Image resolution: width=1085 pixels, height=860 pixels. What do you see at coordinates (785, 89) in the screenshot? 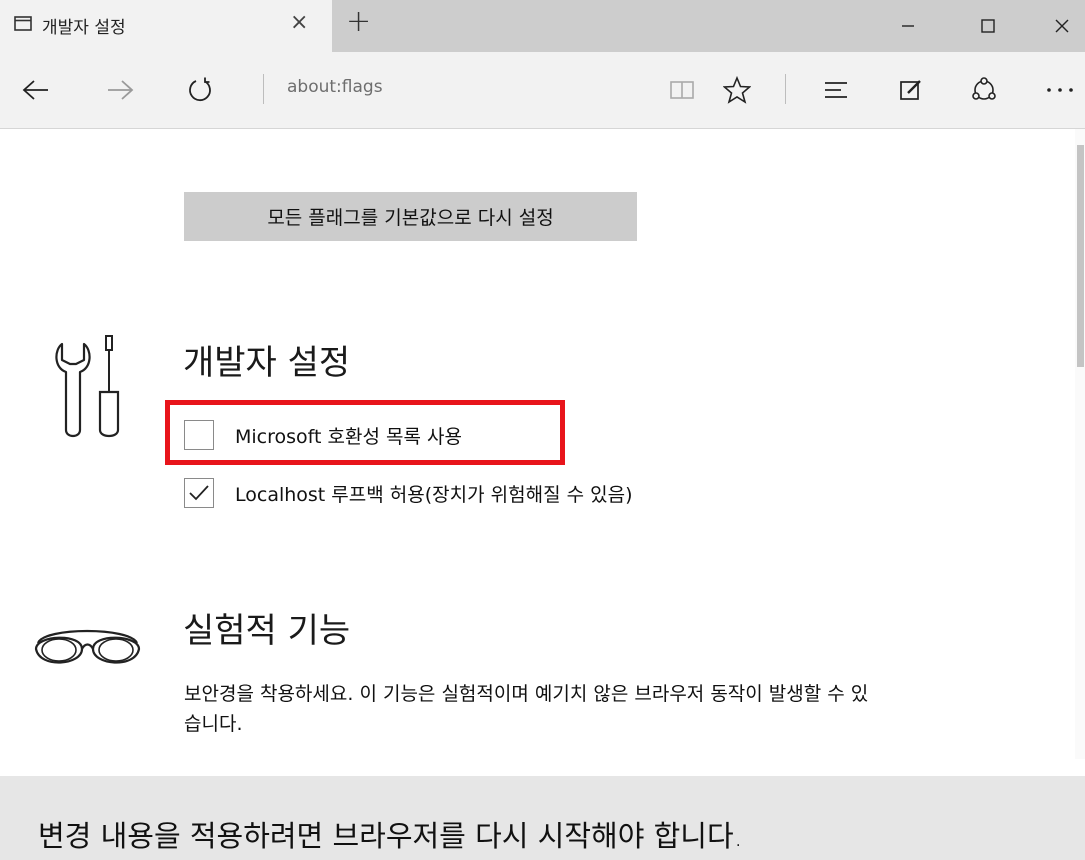
I see `toolbar-separator` at bounding box center [785, 89].